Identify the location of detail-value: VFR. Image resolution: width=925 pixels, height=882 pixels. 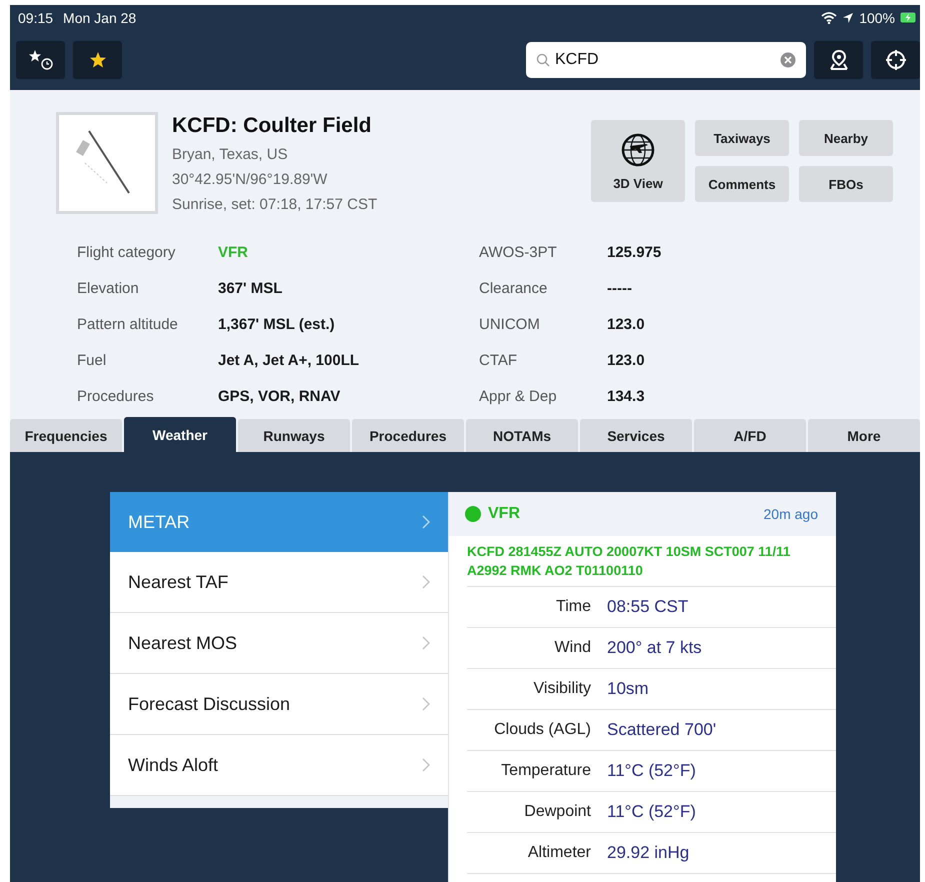
(233, 253).